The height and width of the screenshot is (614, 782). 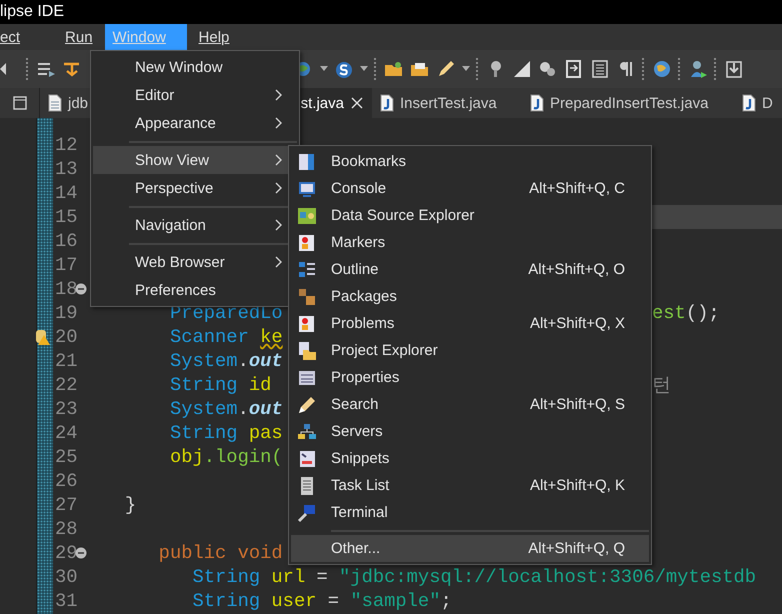 What do you see at coordinates (703, 313) in the screenshot?
I see `code-text: ();` at bounding box center [703, 313].